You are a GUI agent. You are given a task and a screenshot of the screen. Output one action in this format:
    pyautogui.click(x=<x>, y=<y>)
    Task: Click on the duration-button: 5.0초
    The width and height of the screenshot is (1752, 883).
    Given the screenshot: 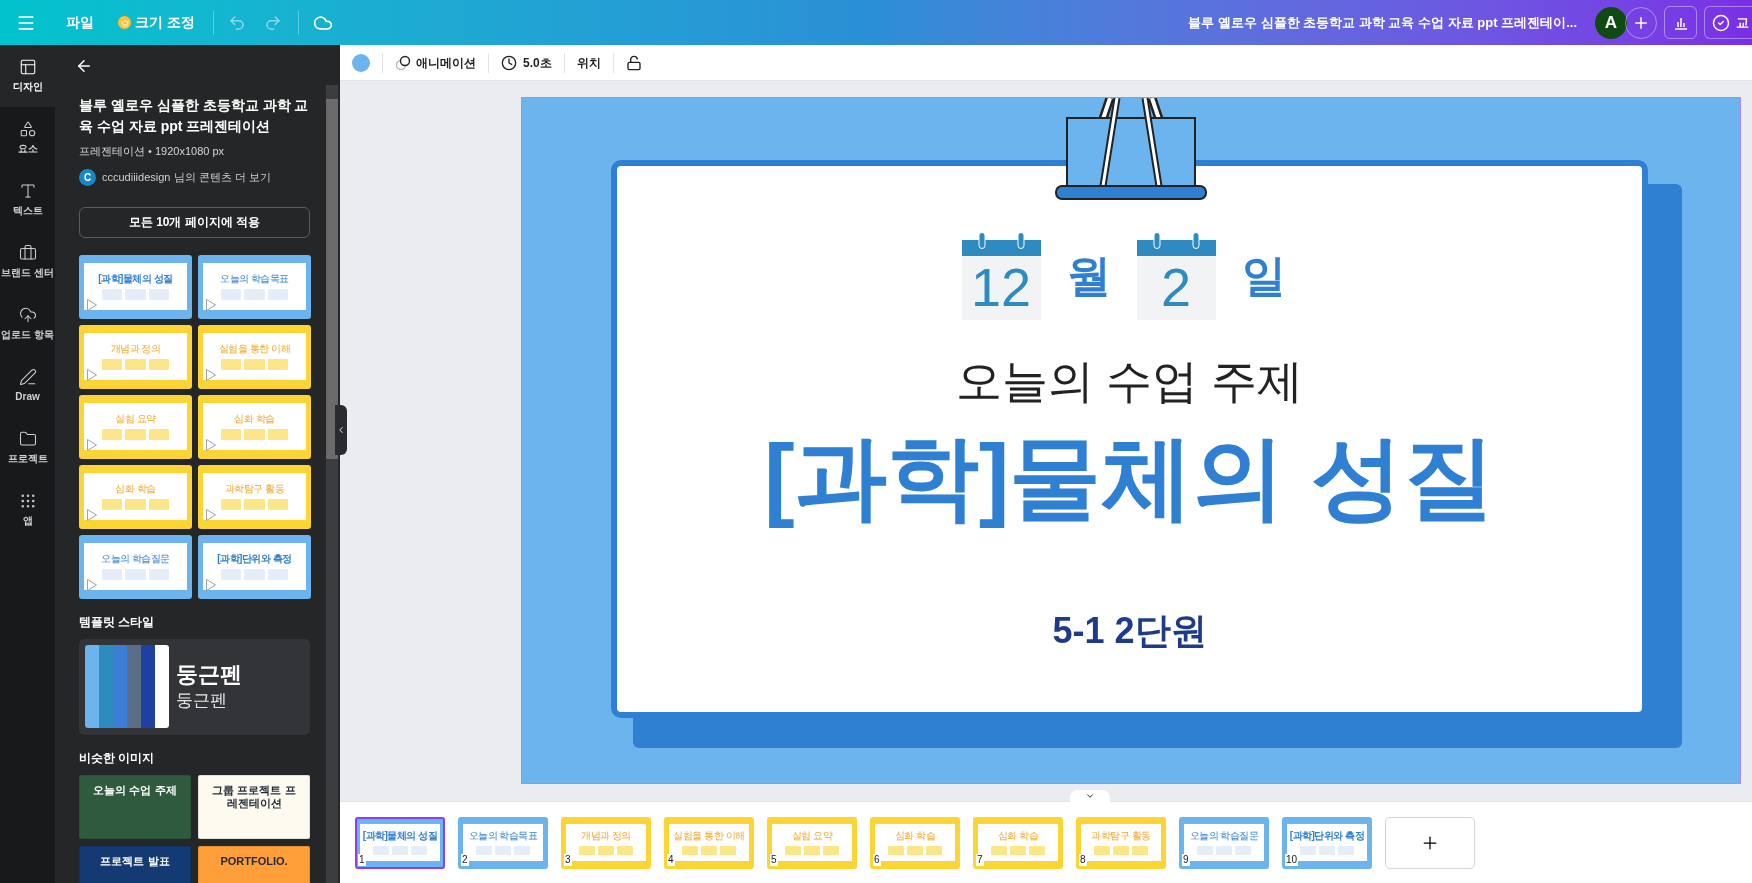 What is the action you would take?
    pyautogui.click(x=526, y=62)
    